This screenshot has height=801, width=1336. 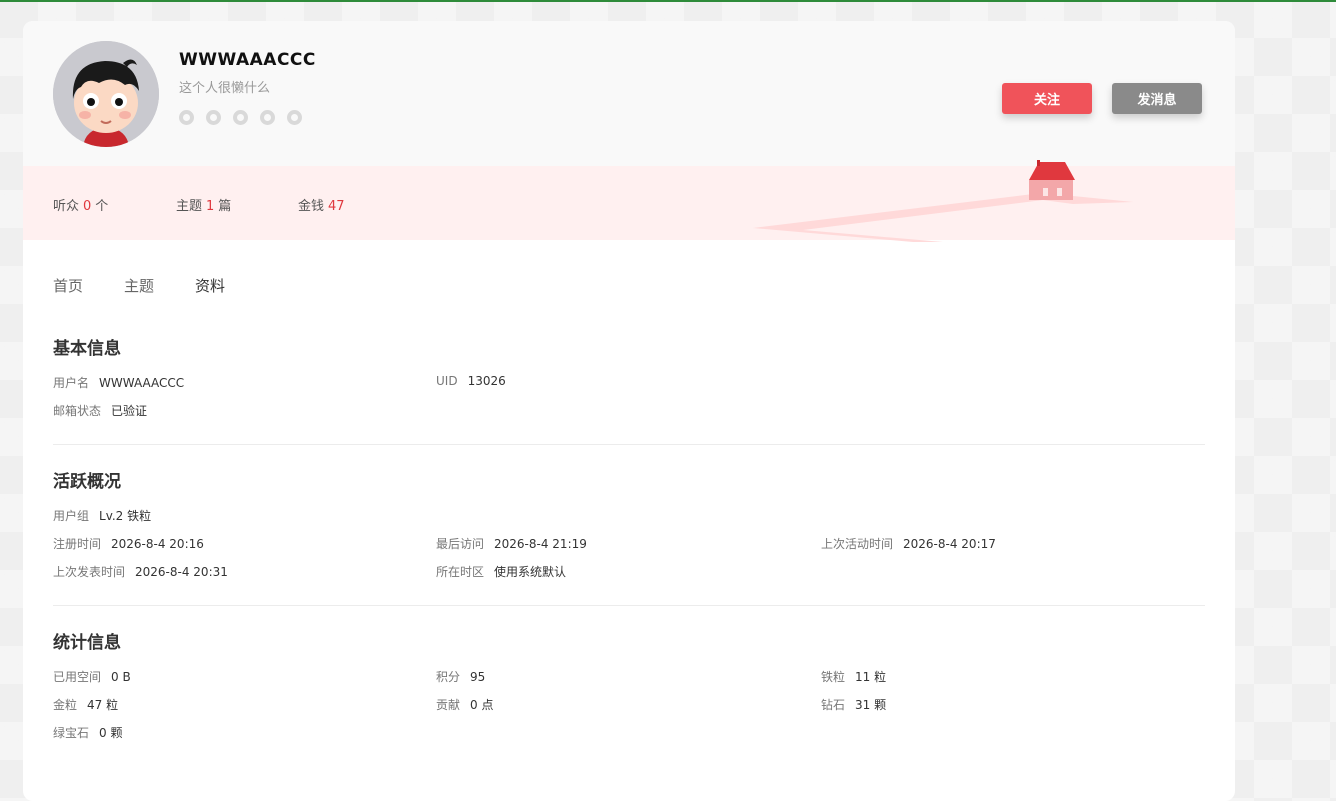 I want to click on wechat-icon, so click(x=240, y=117).